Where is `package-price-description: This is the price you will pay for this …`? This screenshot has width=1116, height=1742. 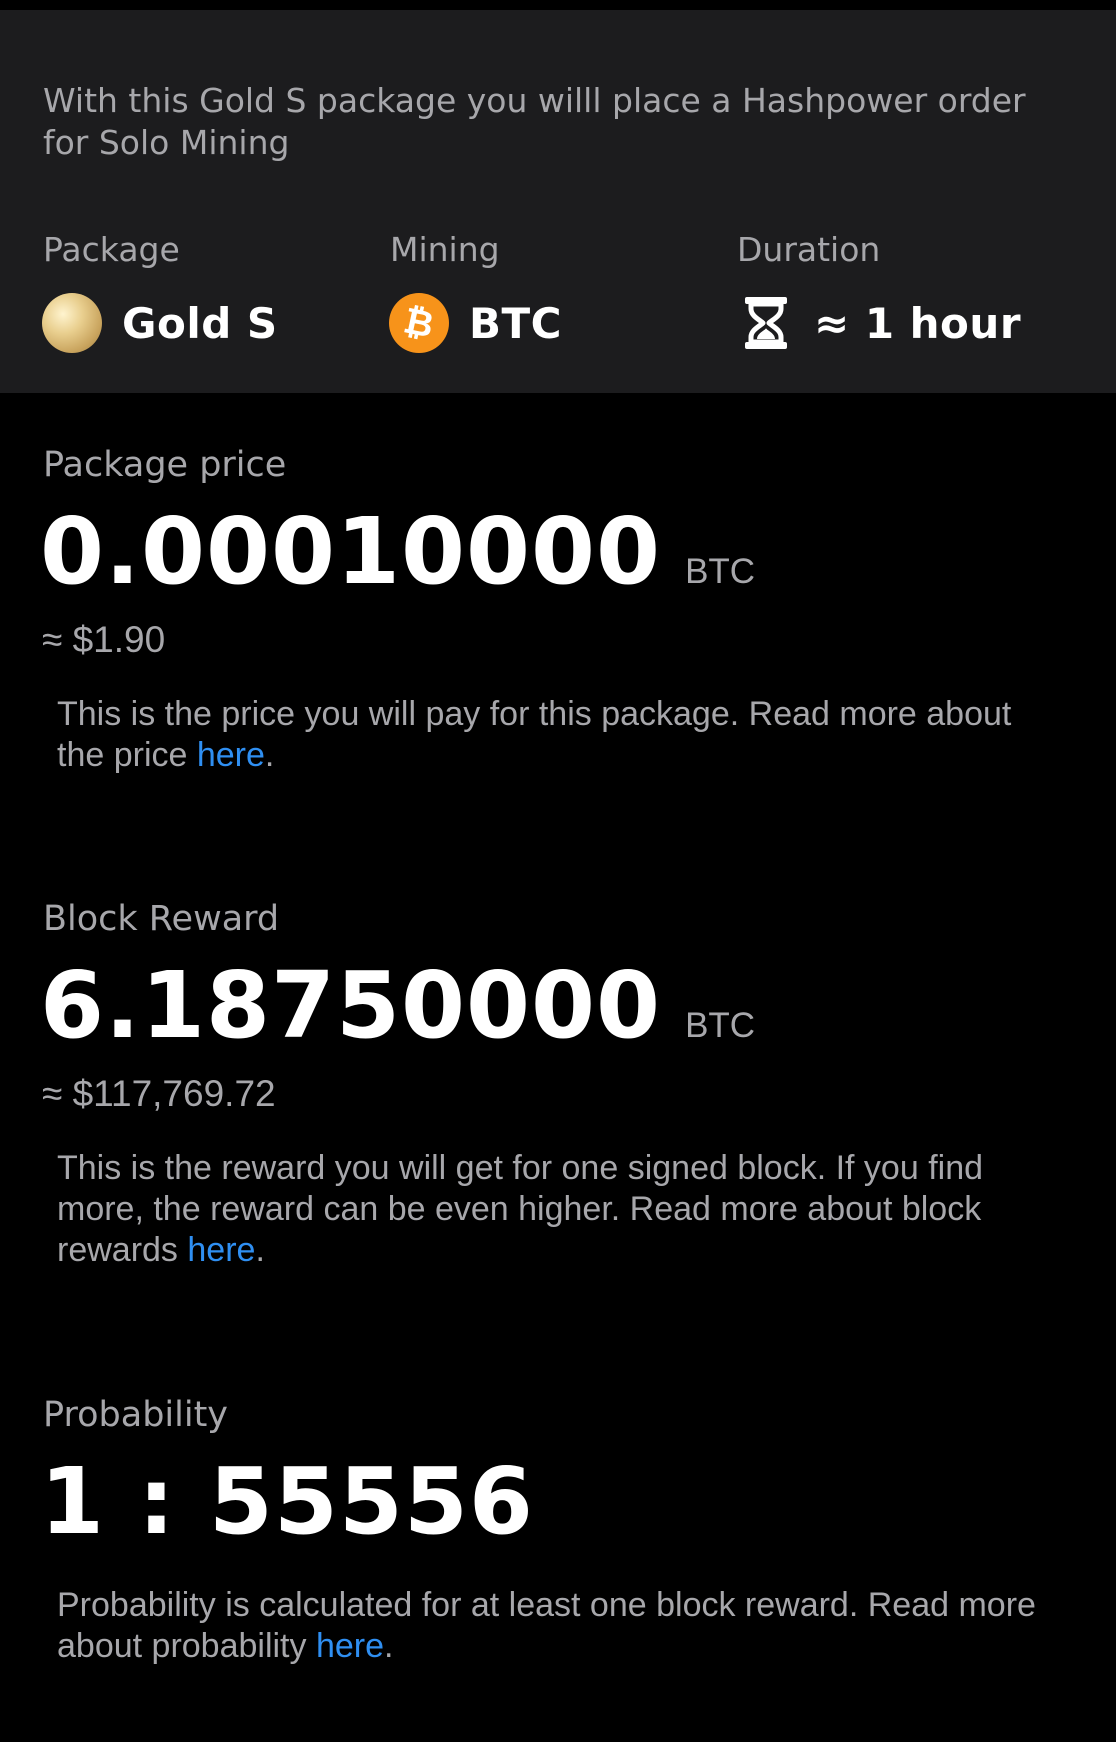
package-price-description: This is the price you will pay for this … is located at coordinates (534, 734).